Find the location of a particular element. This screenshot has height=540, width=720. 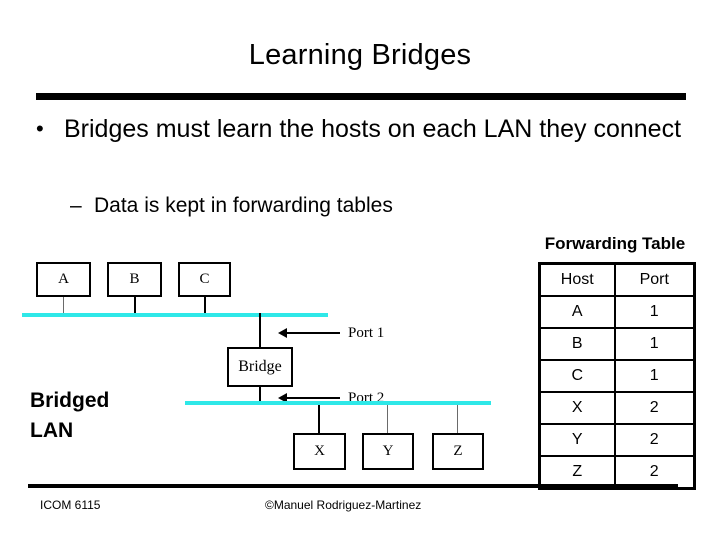

bridge-node: Bridge is located at coordinates (260, 367).